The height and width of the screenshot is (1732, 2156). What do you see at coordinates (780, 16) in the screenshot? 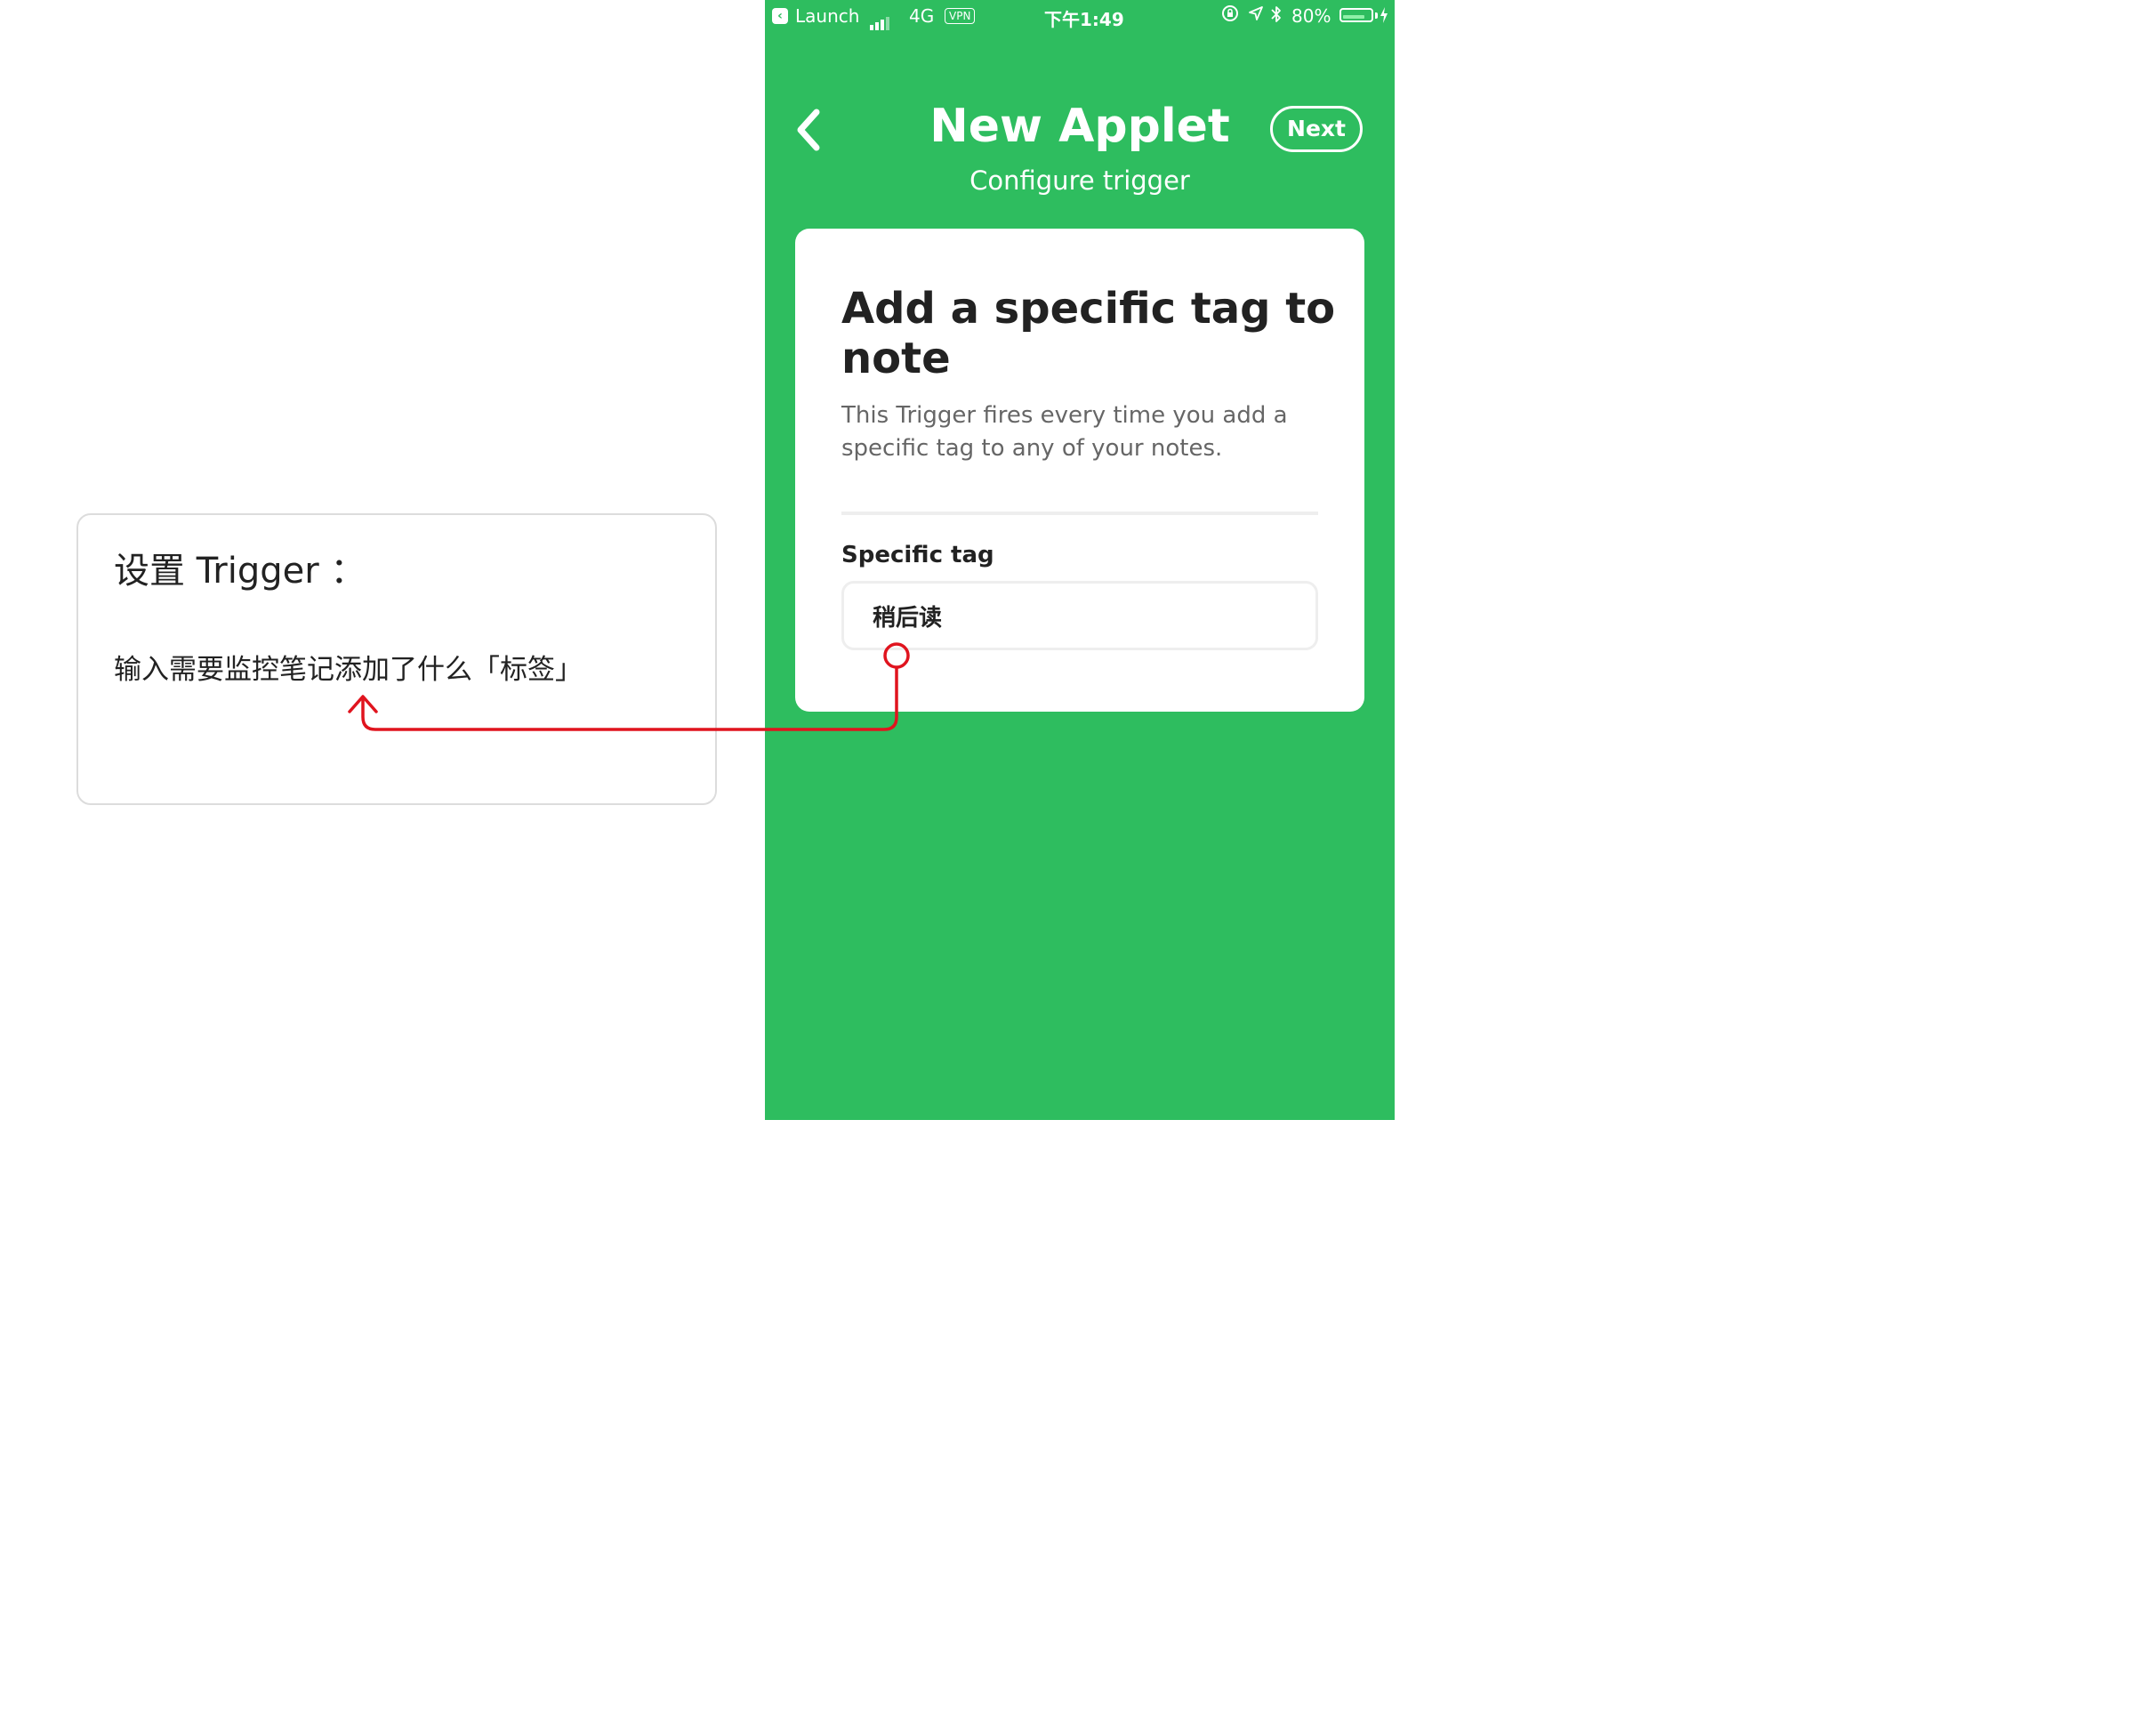
I see `launch-back-icon: ‹` at bounding box center [780, 16].